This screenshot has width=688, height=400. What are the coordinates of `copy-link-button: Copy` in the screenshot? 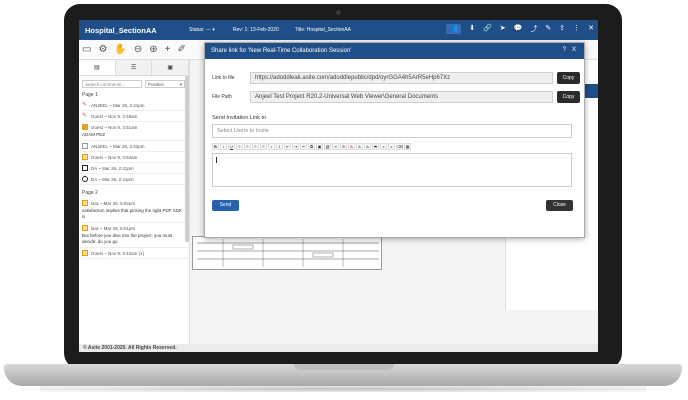 It's located at (568, 78).